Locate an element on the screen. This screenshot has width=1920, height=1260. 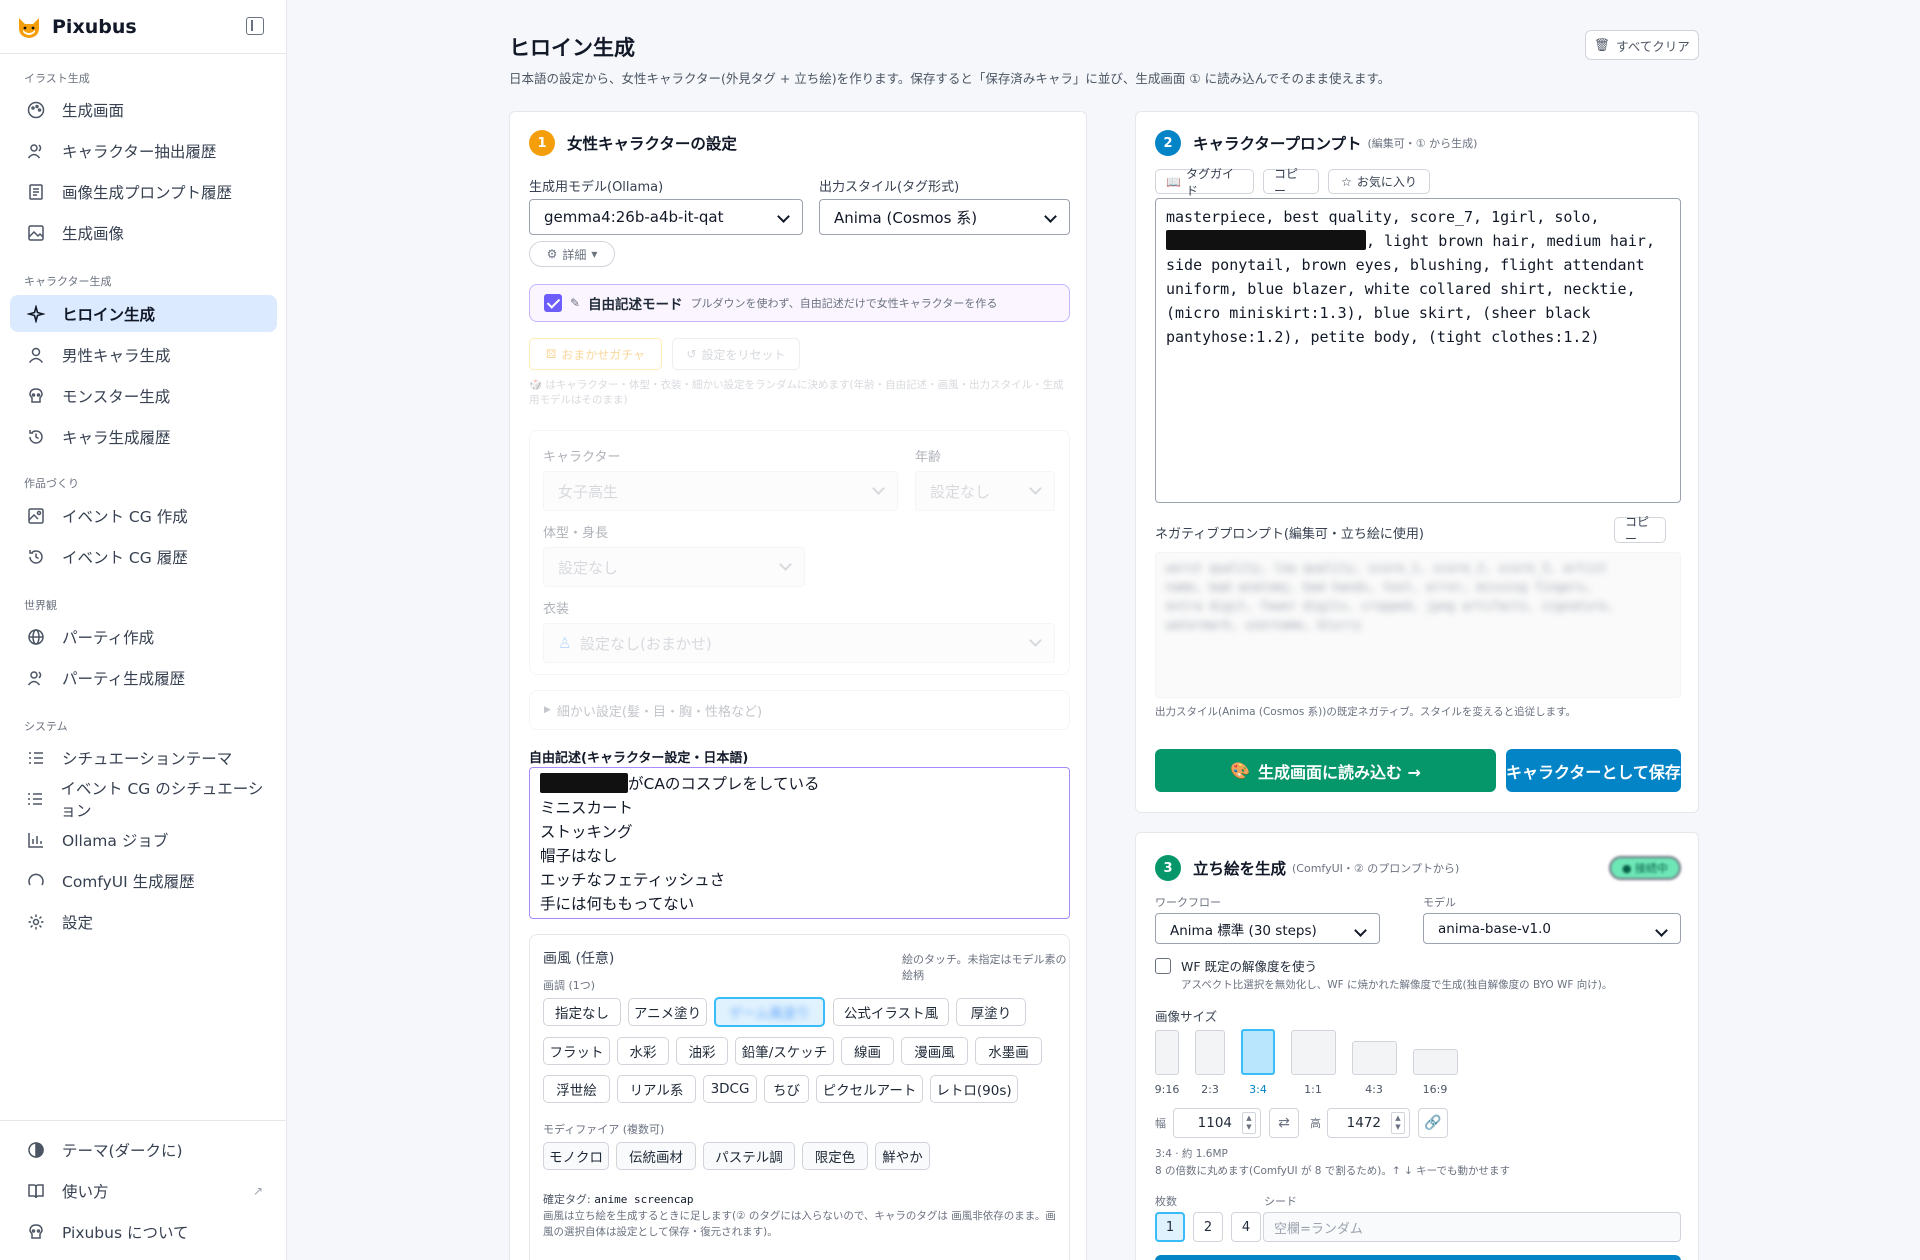
wf-resolution-toggle: WF 既定の解像度を使う is located at coordinates (1236, 965).